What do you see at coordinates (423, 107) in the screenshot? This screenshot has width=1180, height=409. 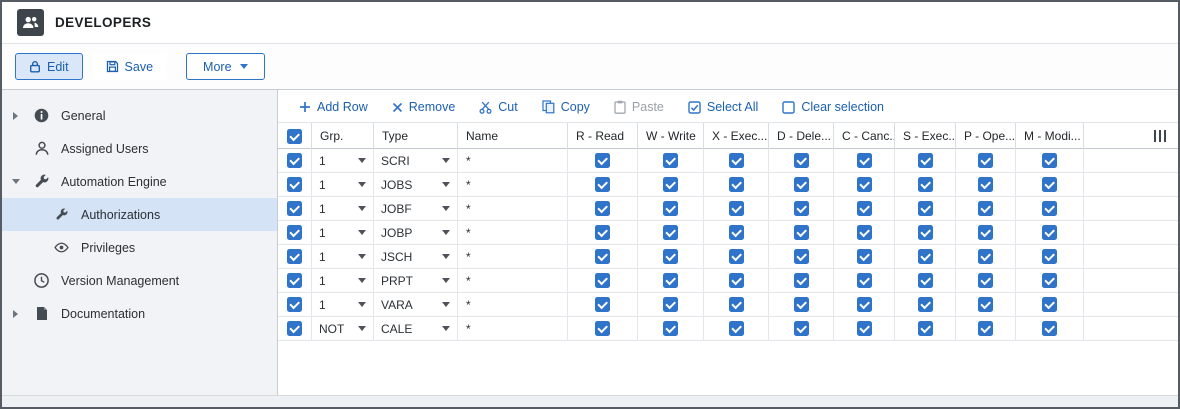 I see `remove-button: Remove` at bounding box center [423, 107].